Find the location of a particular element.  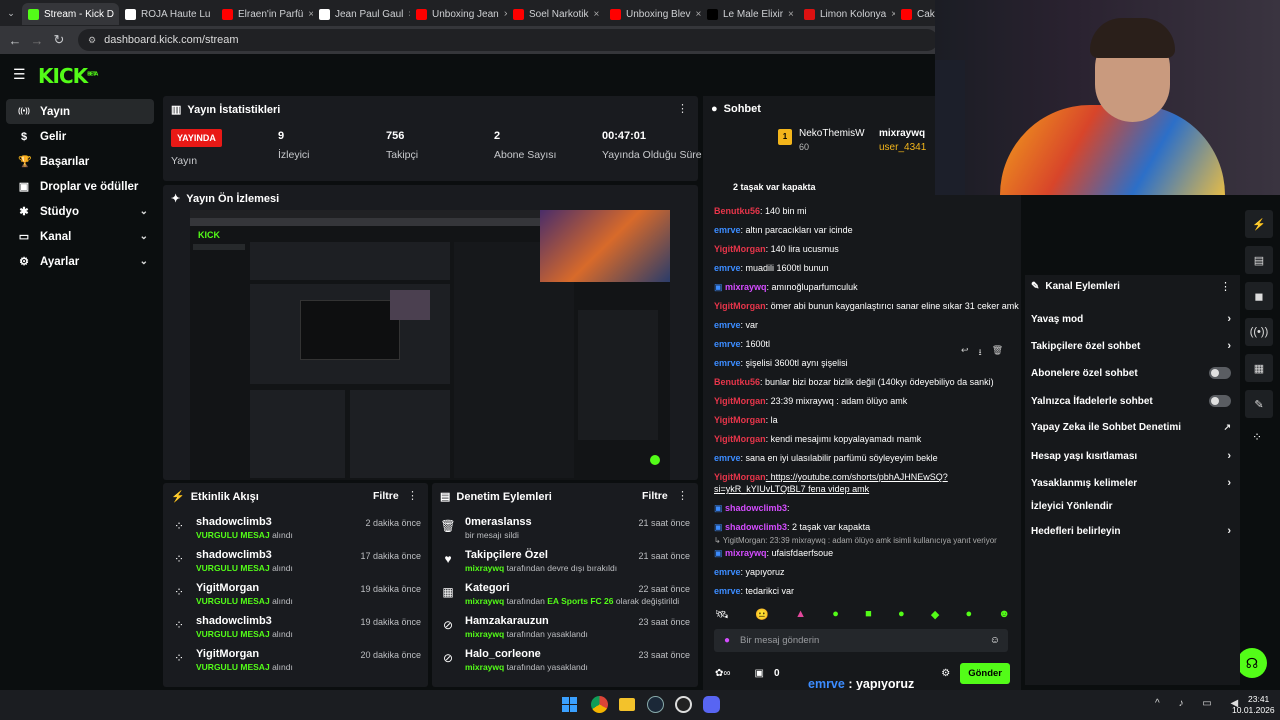

chat-message: emrve: 1600tl is located at coordinates (742, 344).